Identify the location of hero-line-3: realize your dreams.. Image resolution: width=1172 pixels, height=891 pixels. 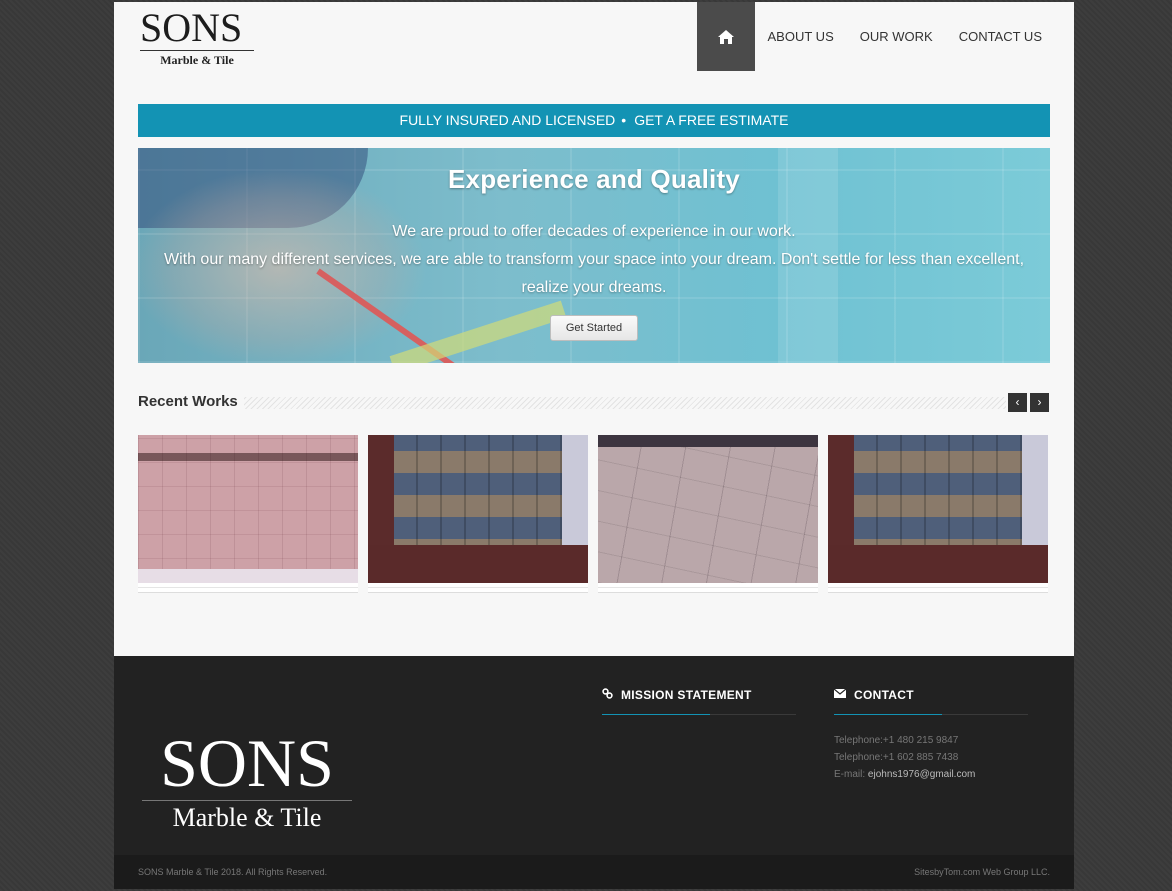
(594, 287).